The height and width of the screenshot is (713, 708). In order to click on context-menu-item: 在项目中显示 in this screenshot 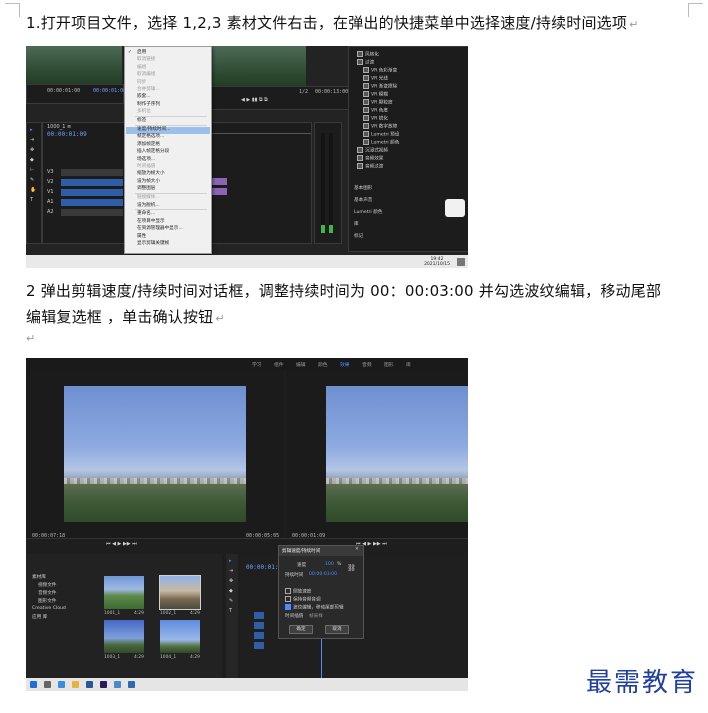, I will do `click(151, 222)`.